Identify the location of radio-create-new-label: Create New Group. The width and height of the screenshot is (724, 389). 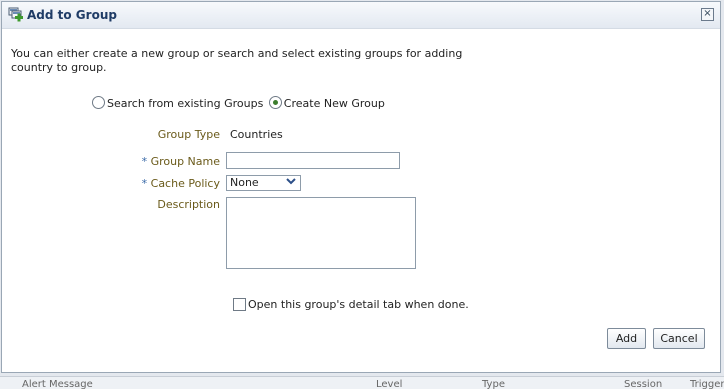
(334, 103).